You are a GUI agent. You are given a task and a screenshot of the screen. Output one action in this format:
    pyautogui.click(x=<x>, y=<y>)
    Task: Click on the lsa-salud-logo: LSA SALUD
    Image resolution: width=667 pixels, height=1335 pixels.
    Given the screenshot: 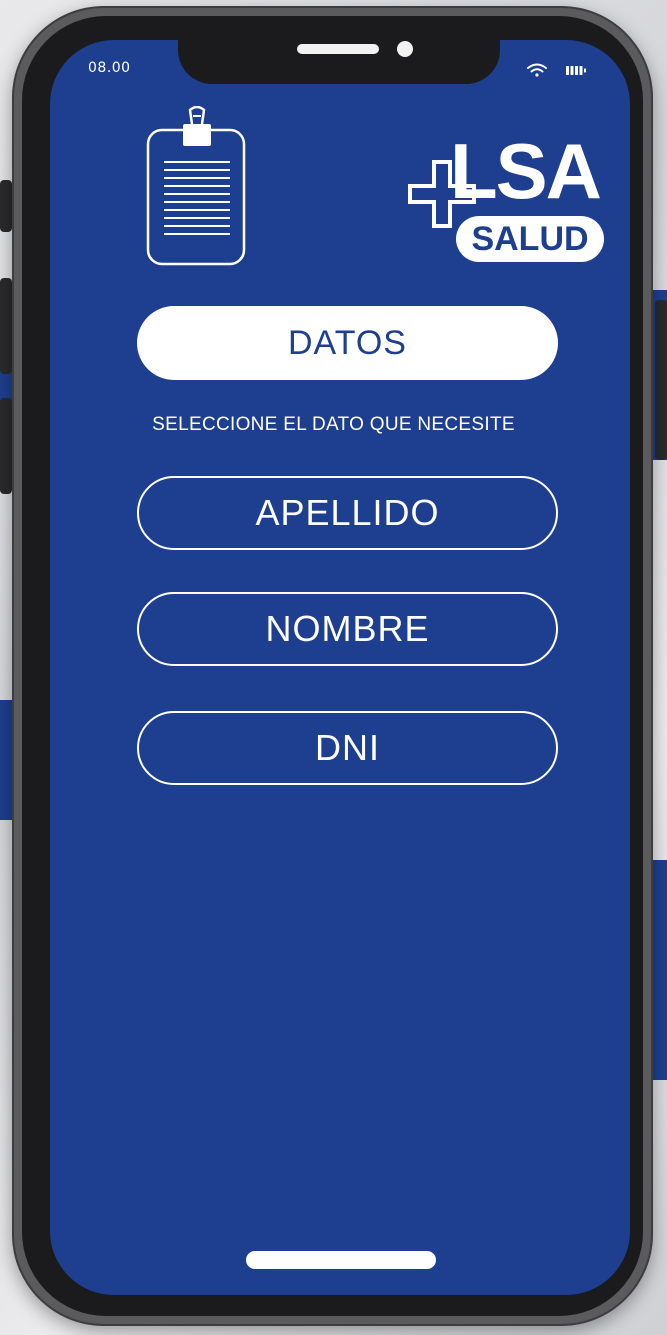 What is the action you would take?
    pyautogui.click(x=506, y=194)
    